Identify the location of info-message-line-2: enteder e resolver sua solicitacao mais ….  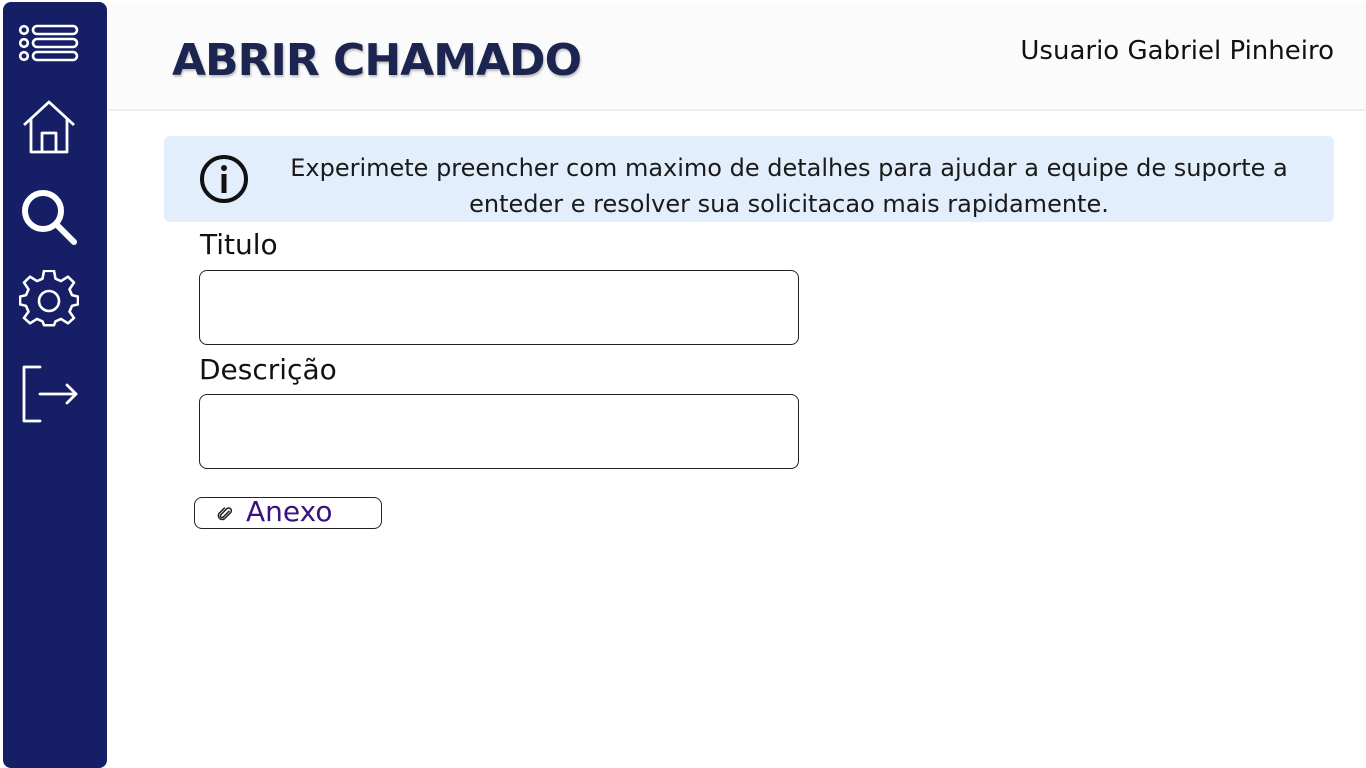
(789, 204).